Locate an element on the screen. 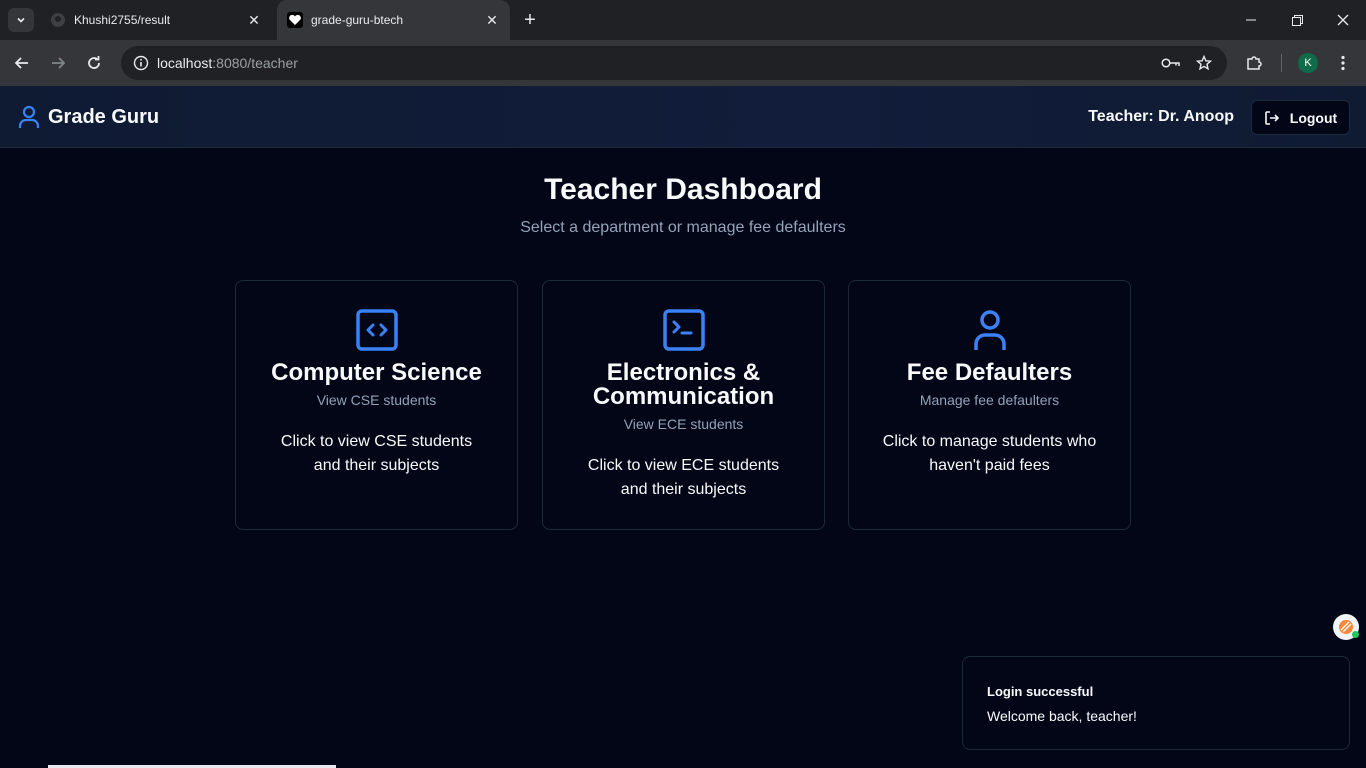  chevron-down-icon is located at coordinates (21, 20).